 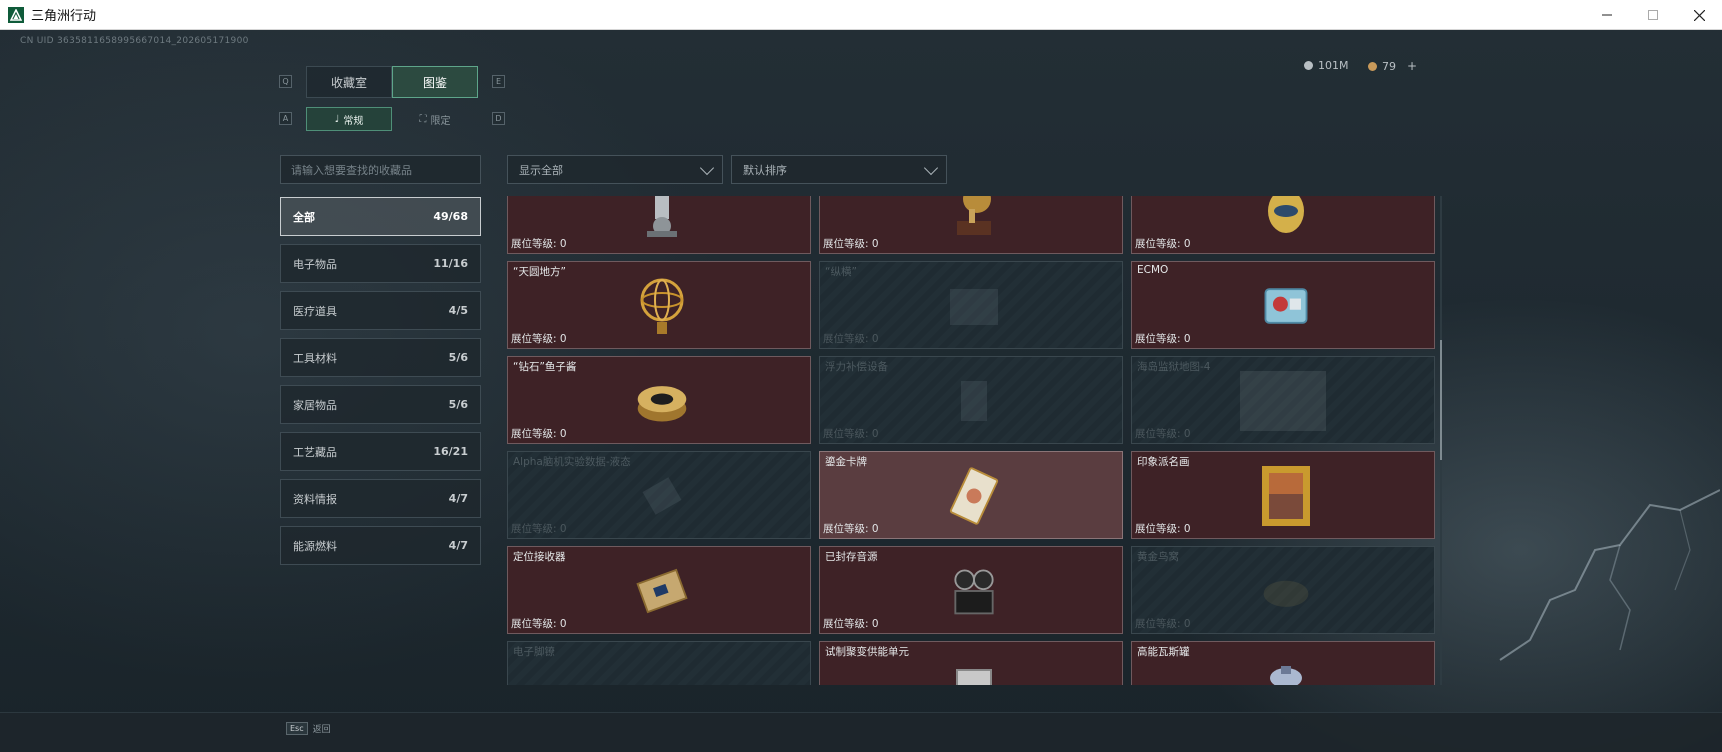 What do you see at coordinates (315, 264) in the screenshot?
I see `category-label: 电子物品` at bounding box center [315, 264].